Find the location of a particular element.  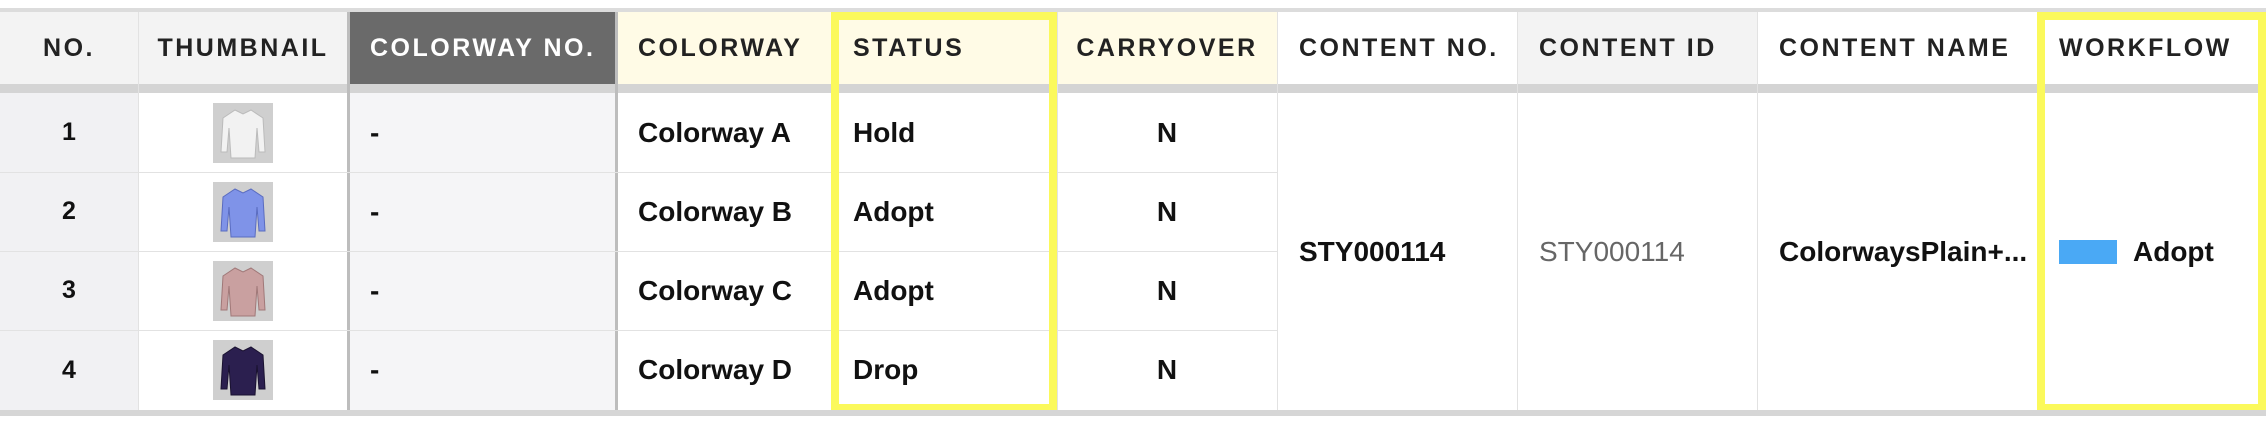

content-no-cell: STY000114 is located at coordinates (1397, 251).